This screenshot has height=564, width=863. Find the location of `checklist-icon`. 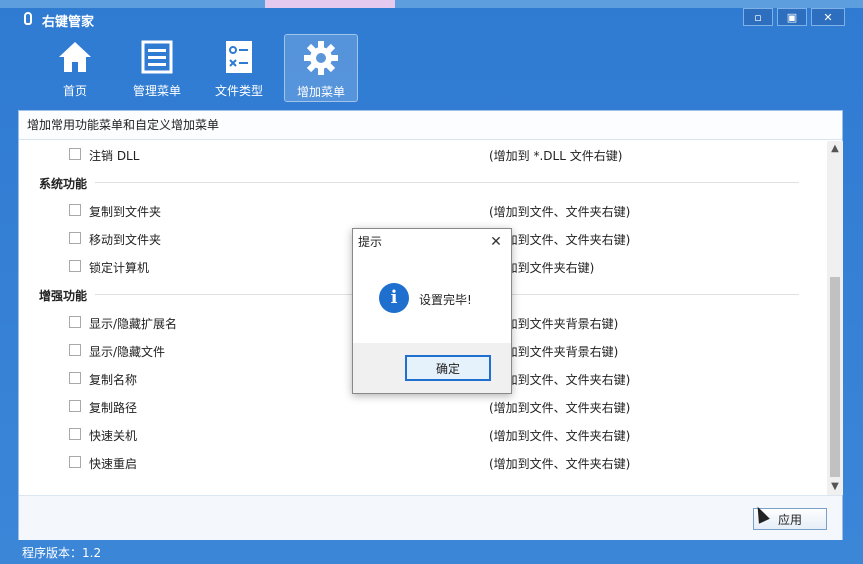

checklist-icon is located at coordinates (239, 57).